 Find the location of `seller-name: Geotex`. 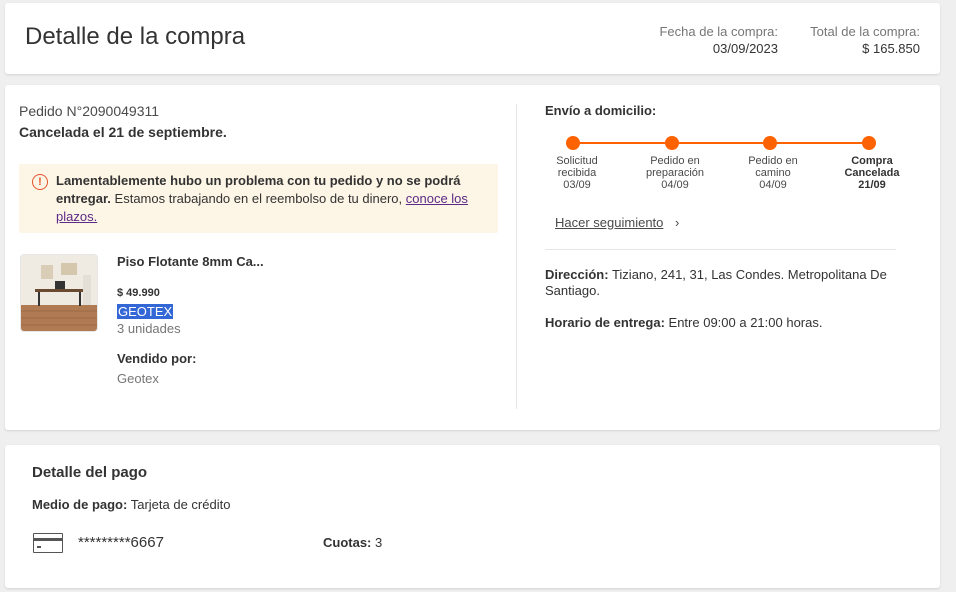

seller-name: Geotex is located at coordinates (138, 378).